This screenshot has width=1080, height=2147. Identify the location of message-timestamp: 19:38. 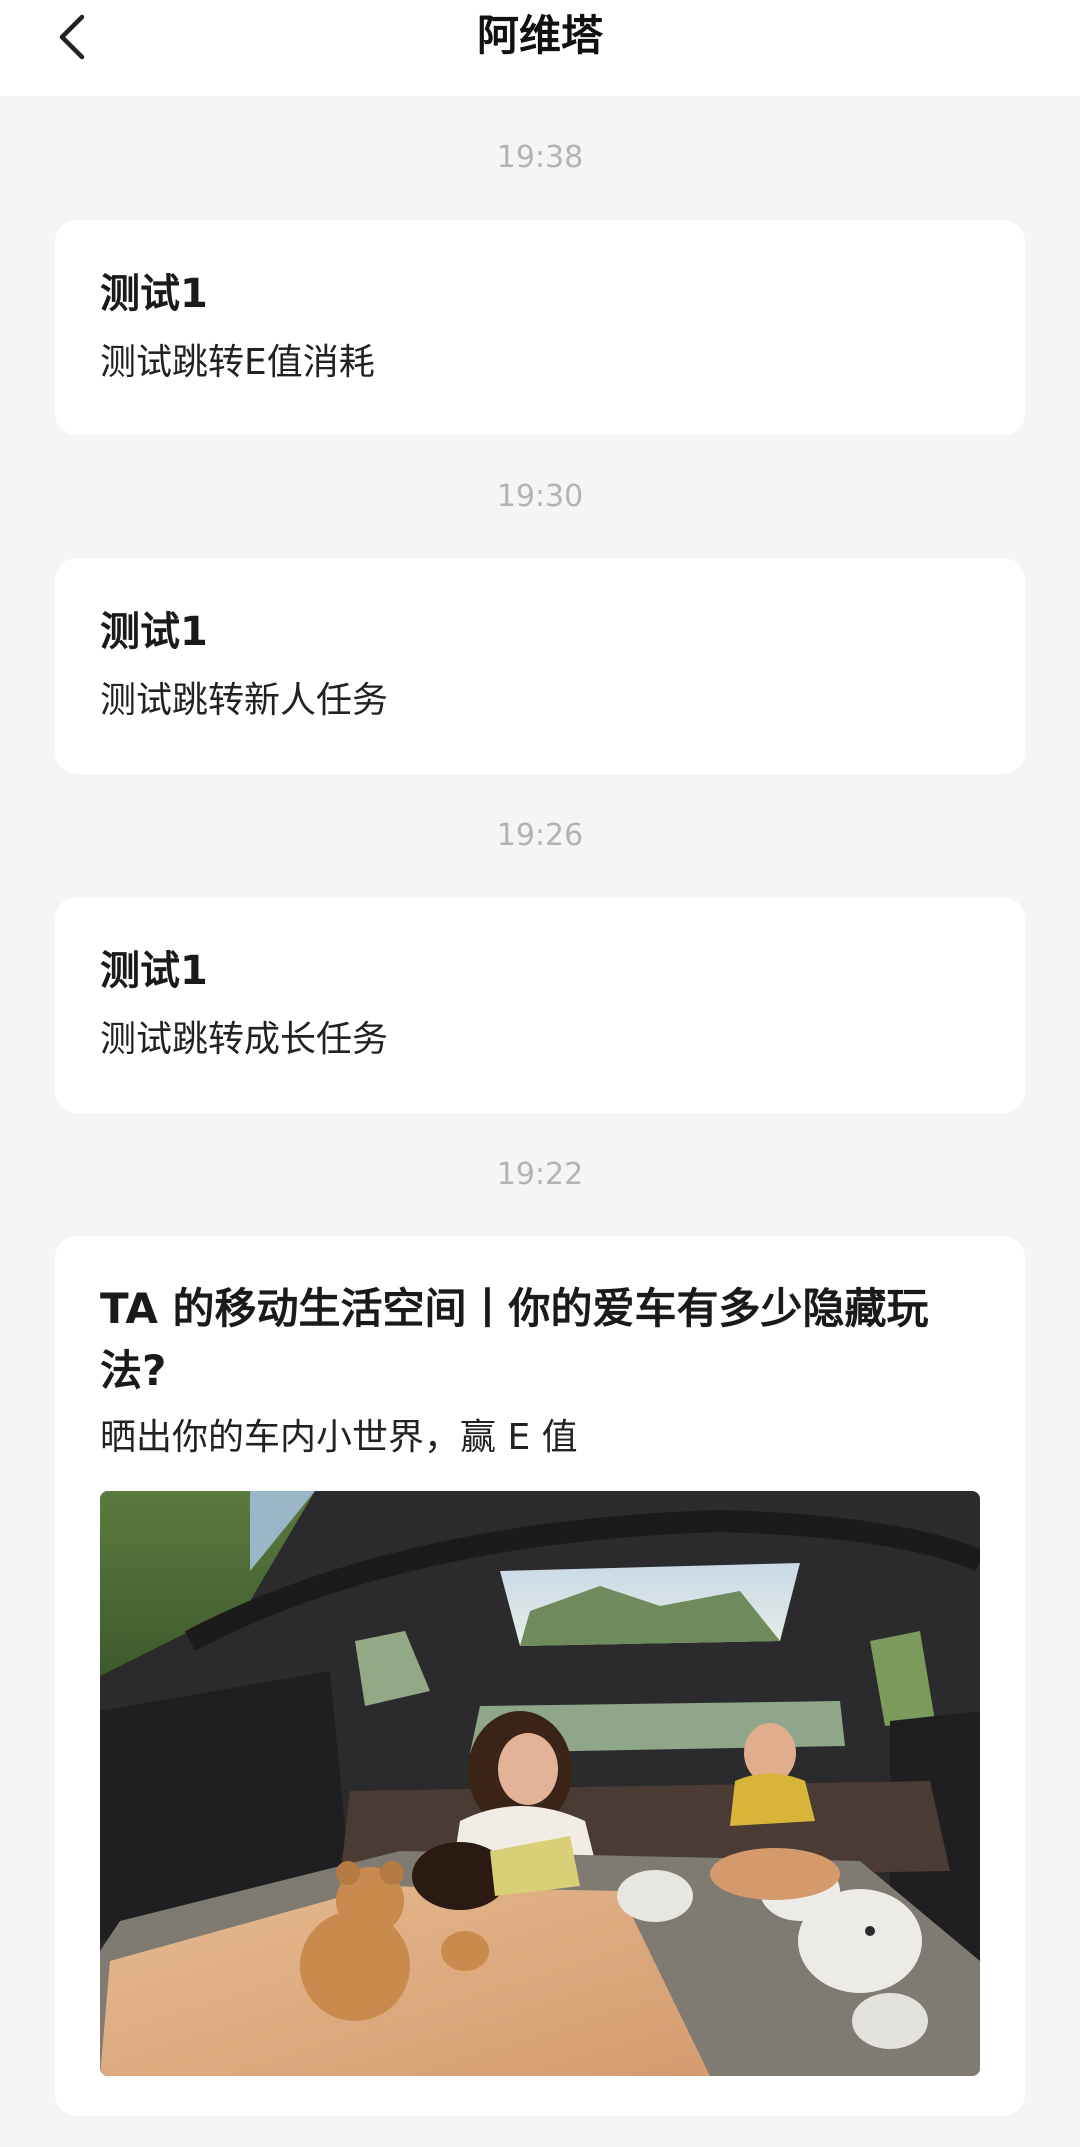
(540, 157).